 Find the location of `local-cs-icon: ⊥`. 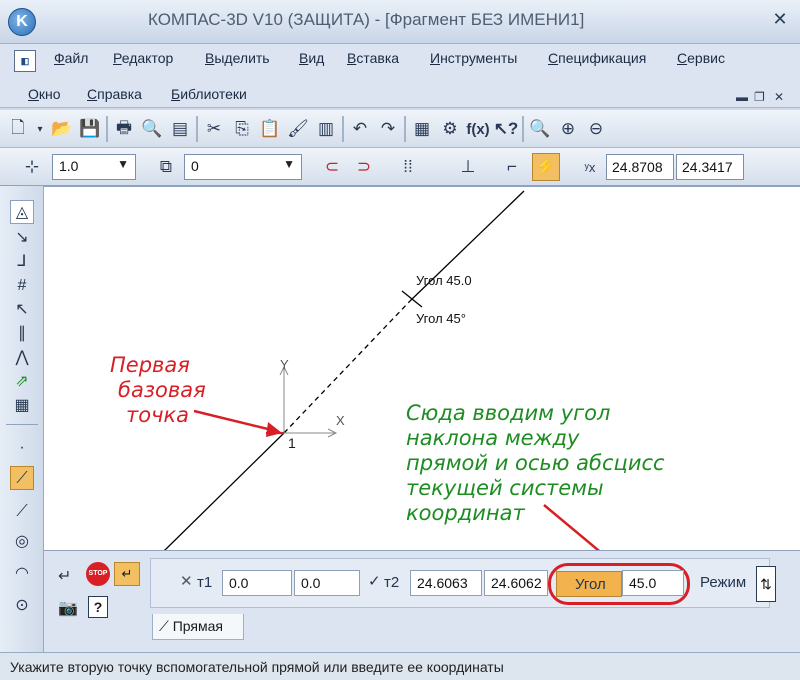

local-cs-icon: ⊥ is located at coordinates (468, 167).